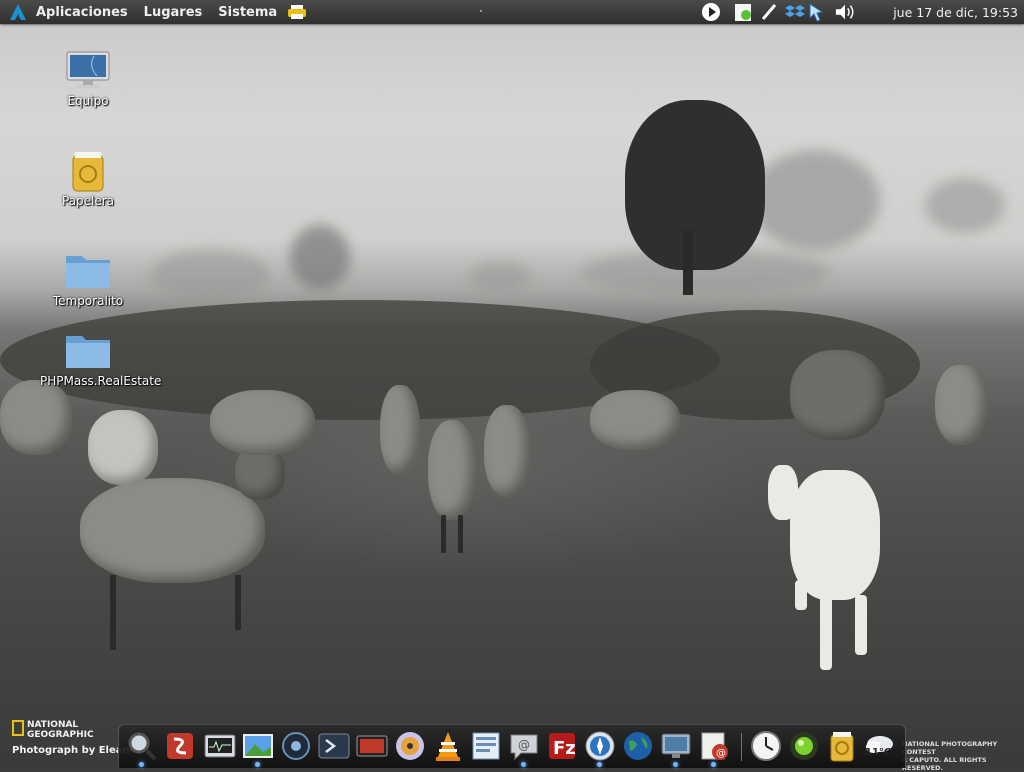 The image size is (1024, 772). What do you see at coordinates (372, 746) in the screenshot?
I see `video-app-icon` at bounding box center [372, 746].